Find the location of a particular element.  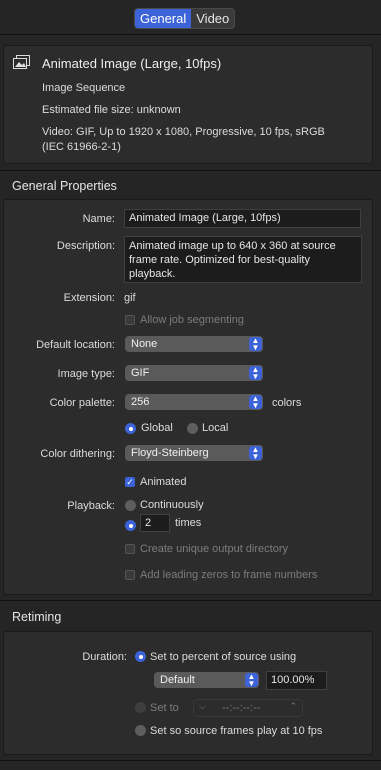

extension-value: gif is located at coordinates (130, 298).